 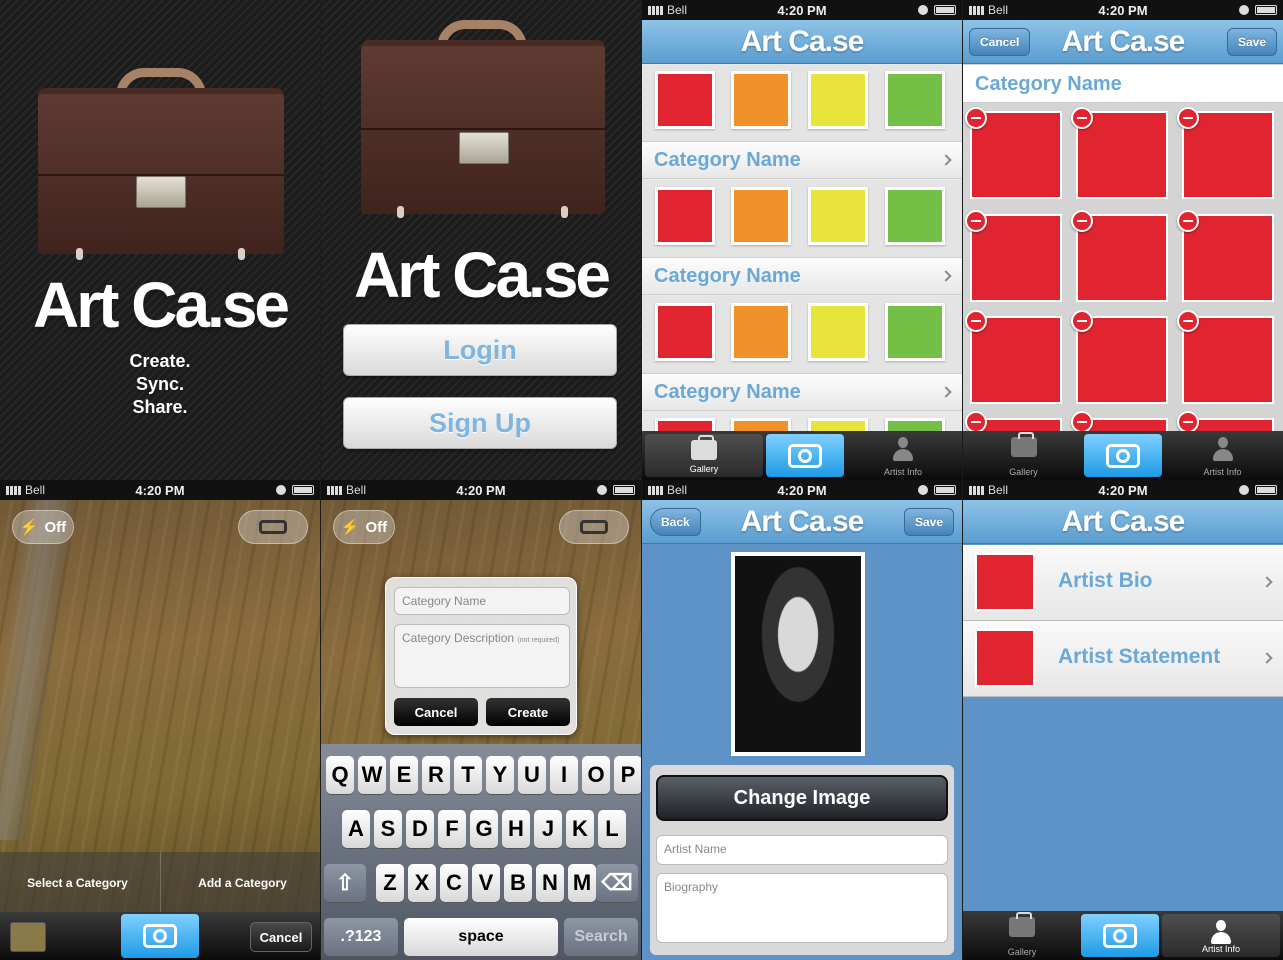 What do you see at coordinates (1048, 84) in the screenshot?
I see `category-name-field: Category Name` at bounding box center [1048, 84].